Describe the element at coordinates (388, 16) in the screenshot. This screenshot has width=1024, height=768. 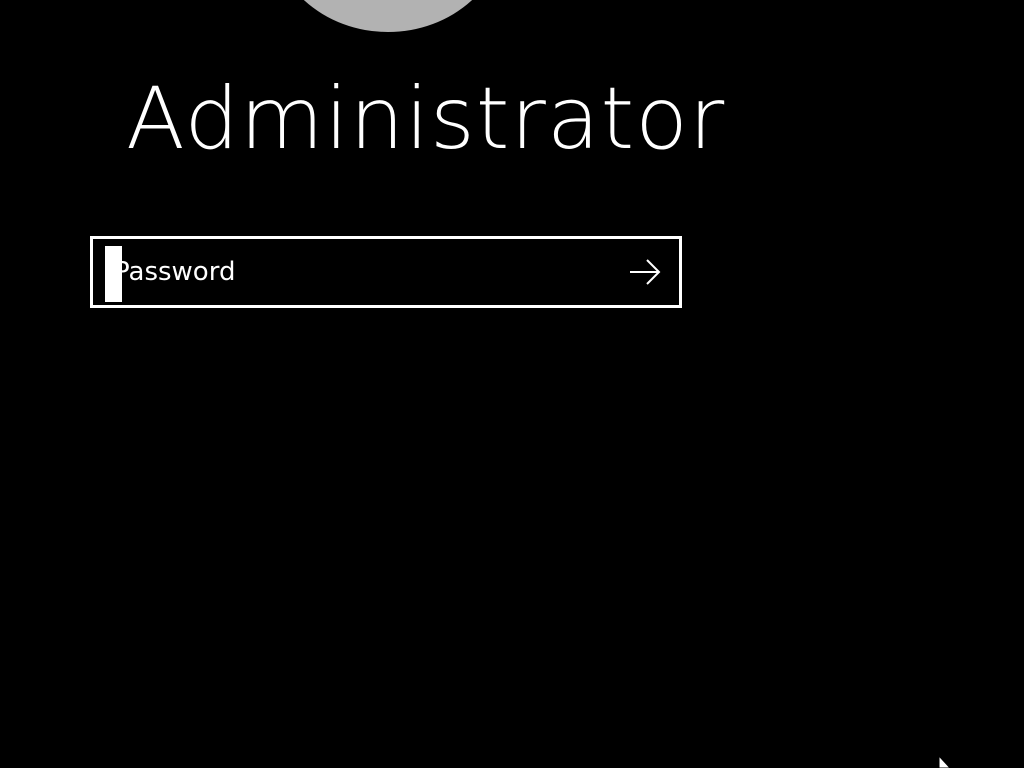
I see `user-avatar` at that location.